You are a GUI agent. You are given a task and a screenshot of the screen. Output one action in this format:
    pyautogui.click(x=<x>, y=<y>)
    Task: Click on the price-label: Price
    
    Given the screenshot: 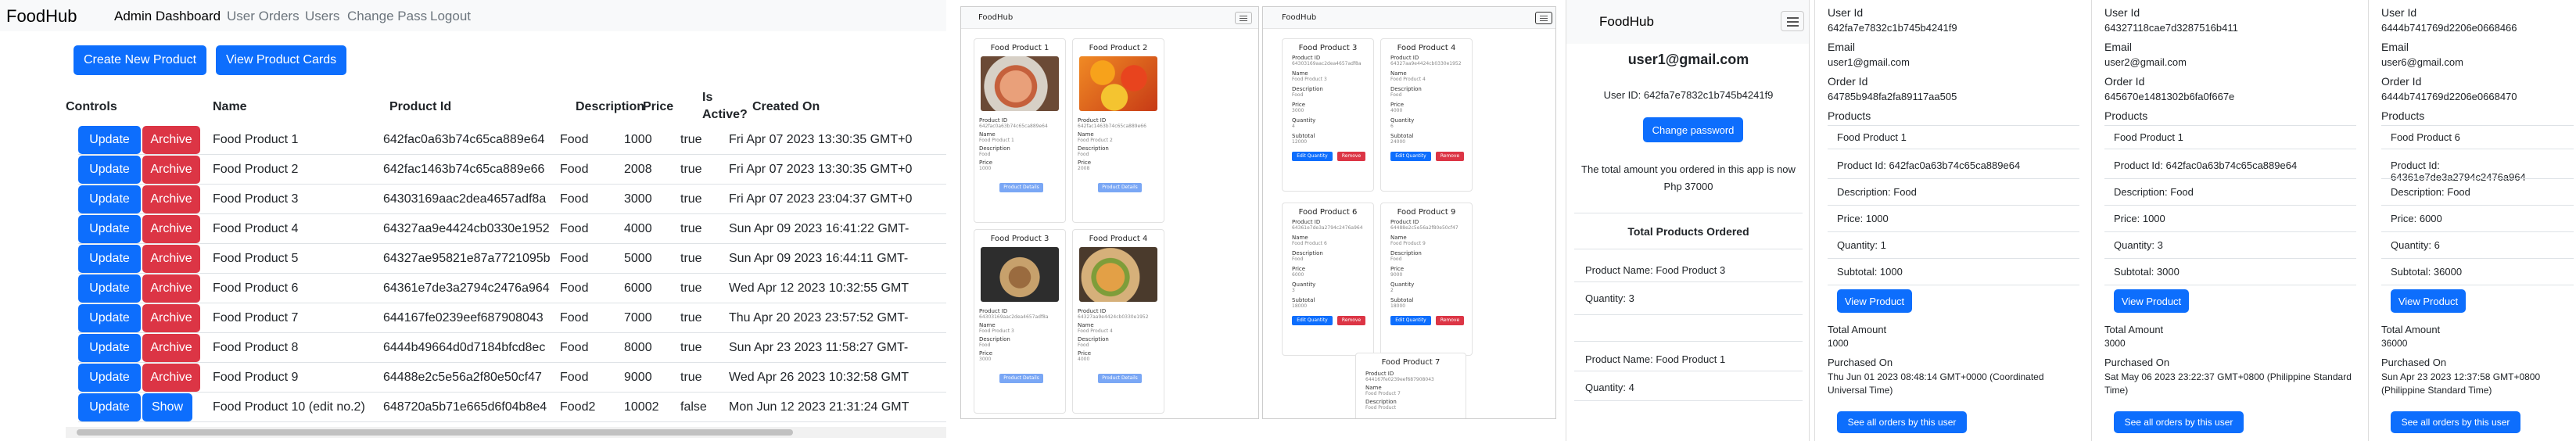 What is the action you would take?
    pyautogui.click(x=1397, y=105)
    